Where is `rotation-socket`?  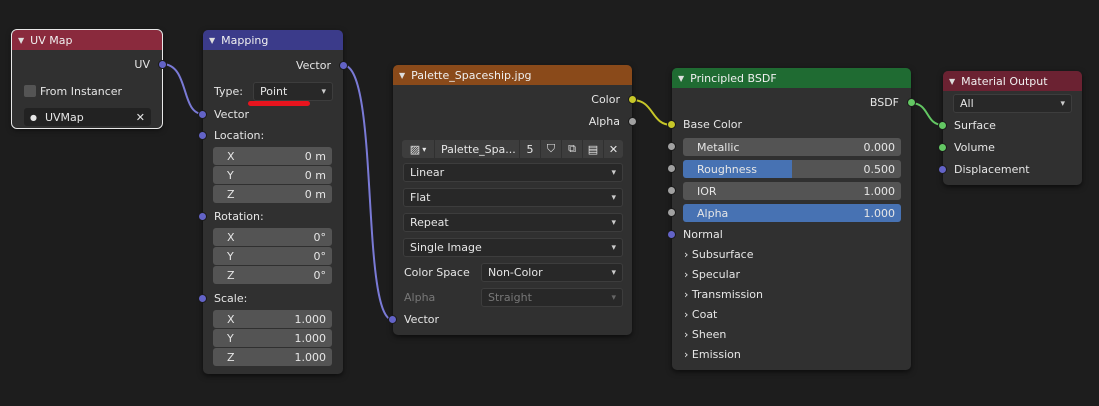 rotation-socket is located at coordinates (202, 216).